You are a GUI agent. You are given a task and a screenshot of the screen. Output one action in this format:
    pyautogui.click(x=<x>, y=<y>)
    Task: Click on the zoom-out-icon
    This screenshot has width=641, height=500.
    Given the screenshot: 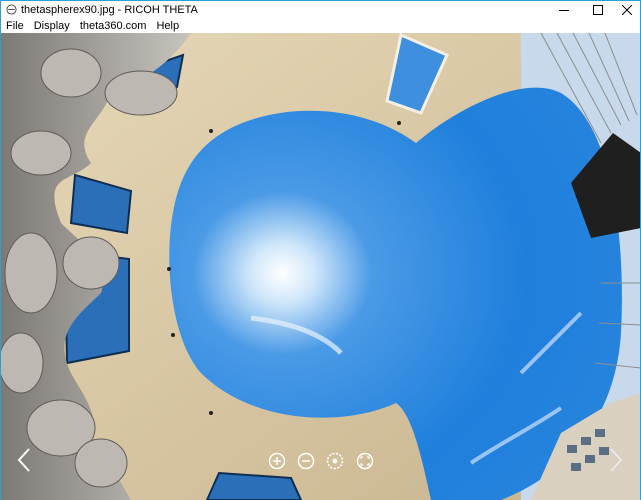 What is the action you would take?
    pyautogui.click(x=306, y=461)
    